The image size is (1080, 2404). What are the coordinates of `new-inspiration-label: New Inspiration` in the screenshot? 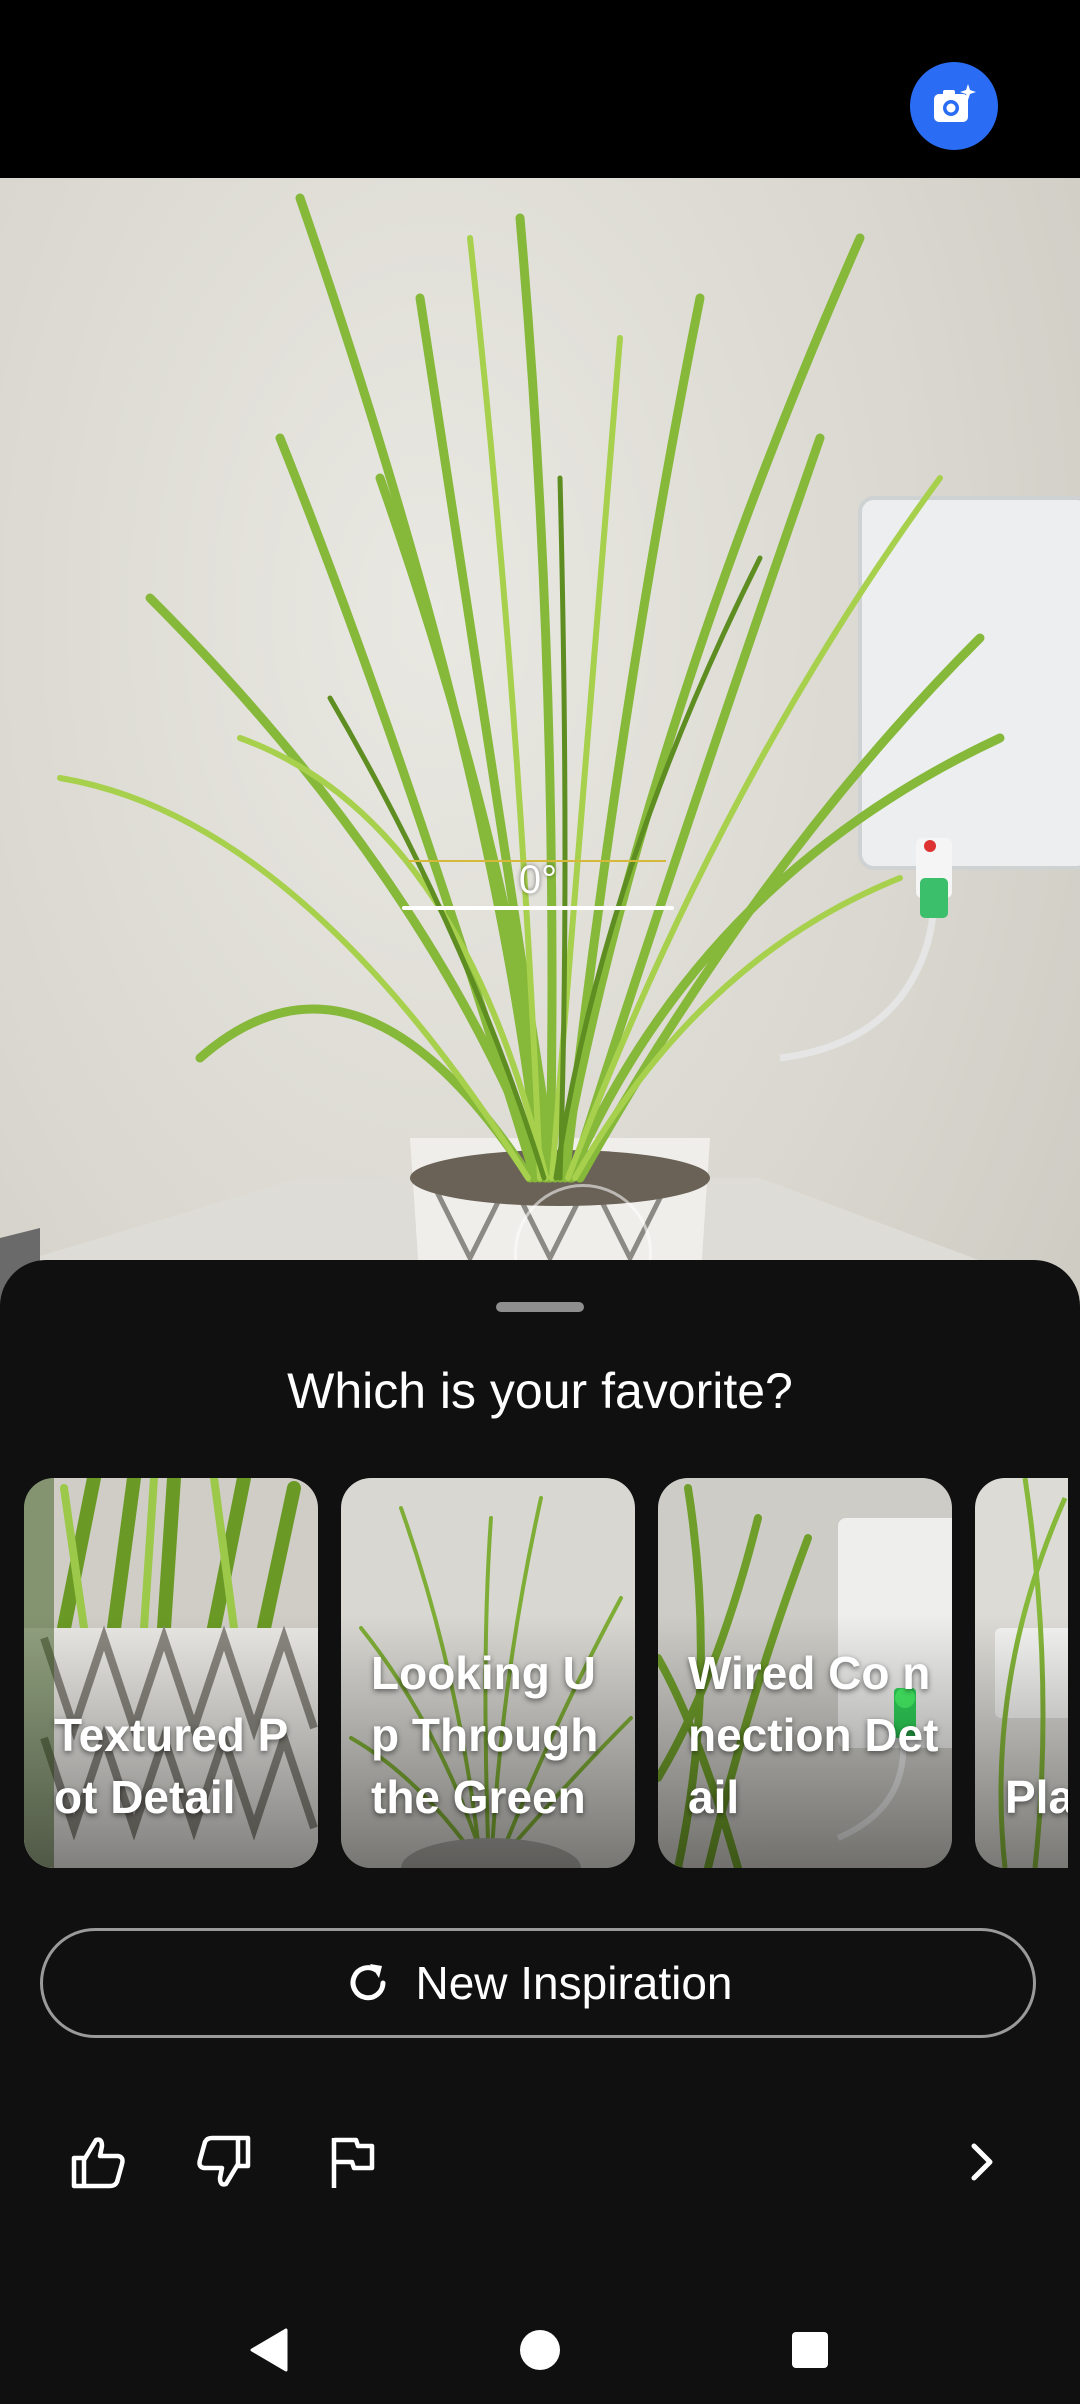 It's located at (574, 1983).